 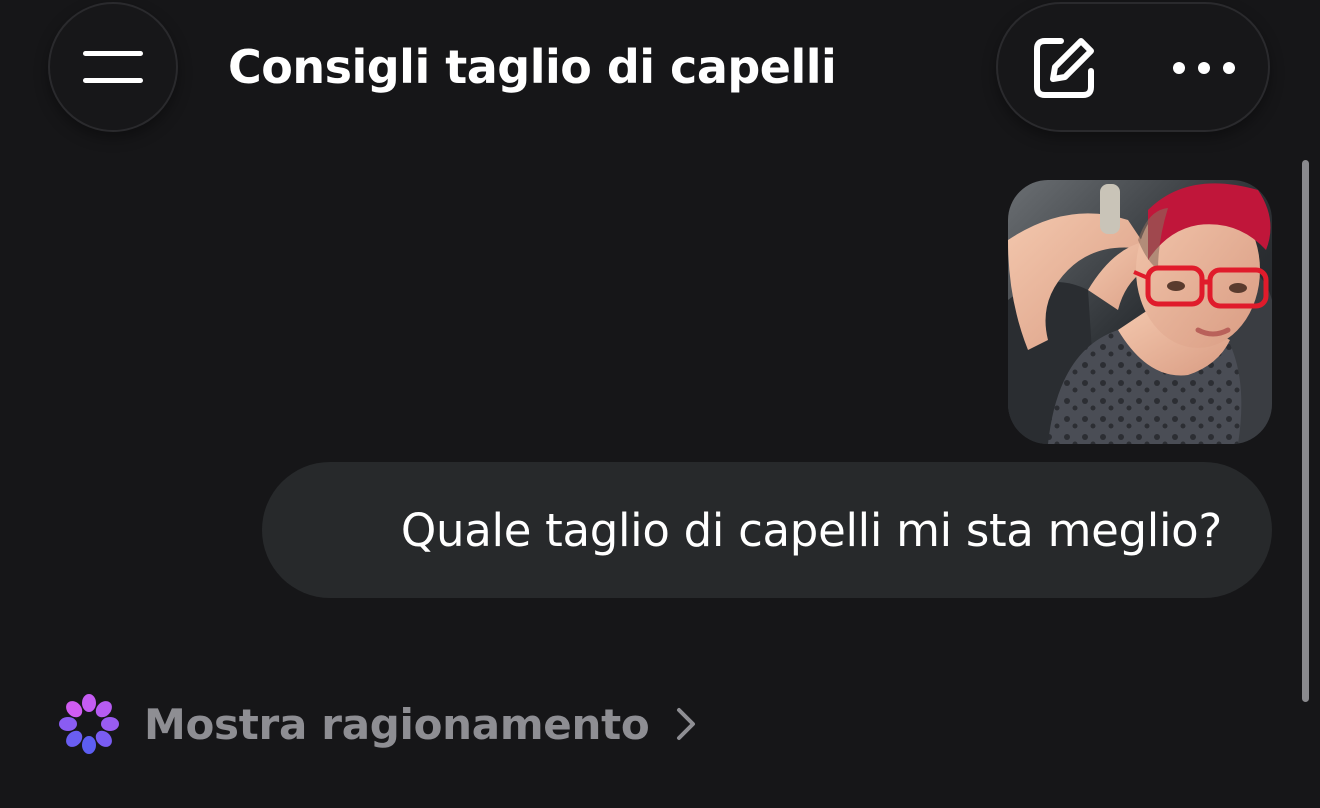 I want to click on hamburger-menu-icon, so click(x=113, y=67).